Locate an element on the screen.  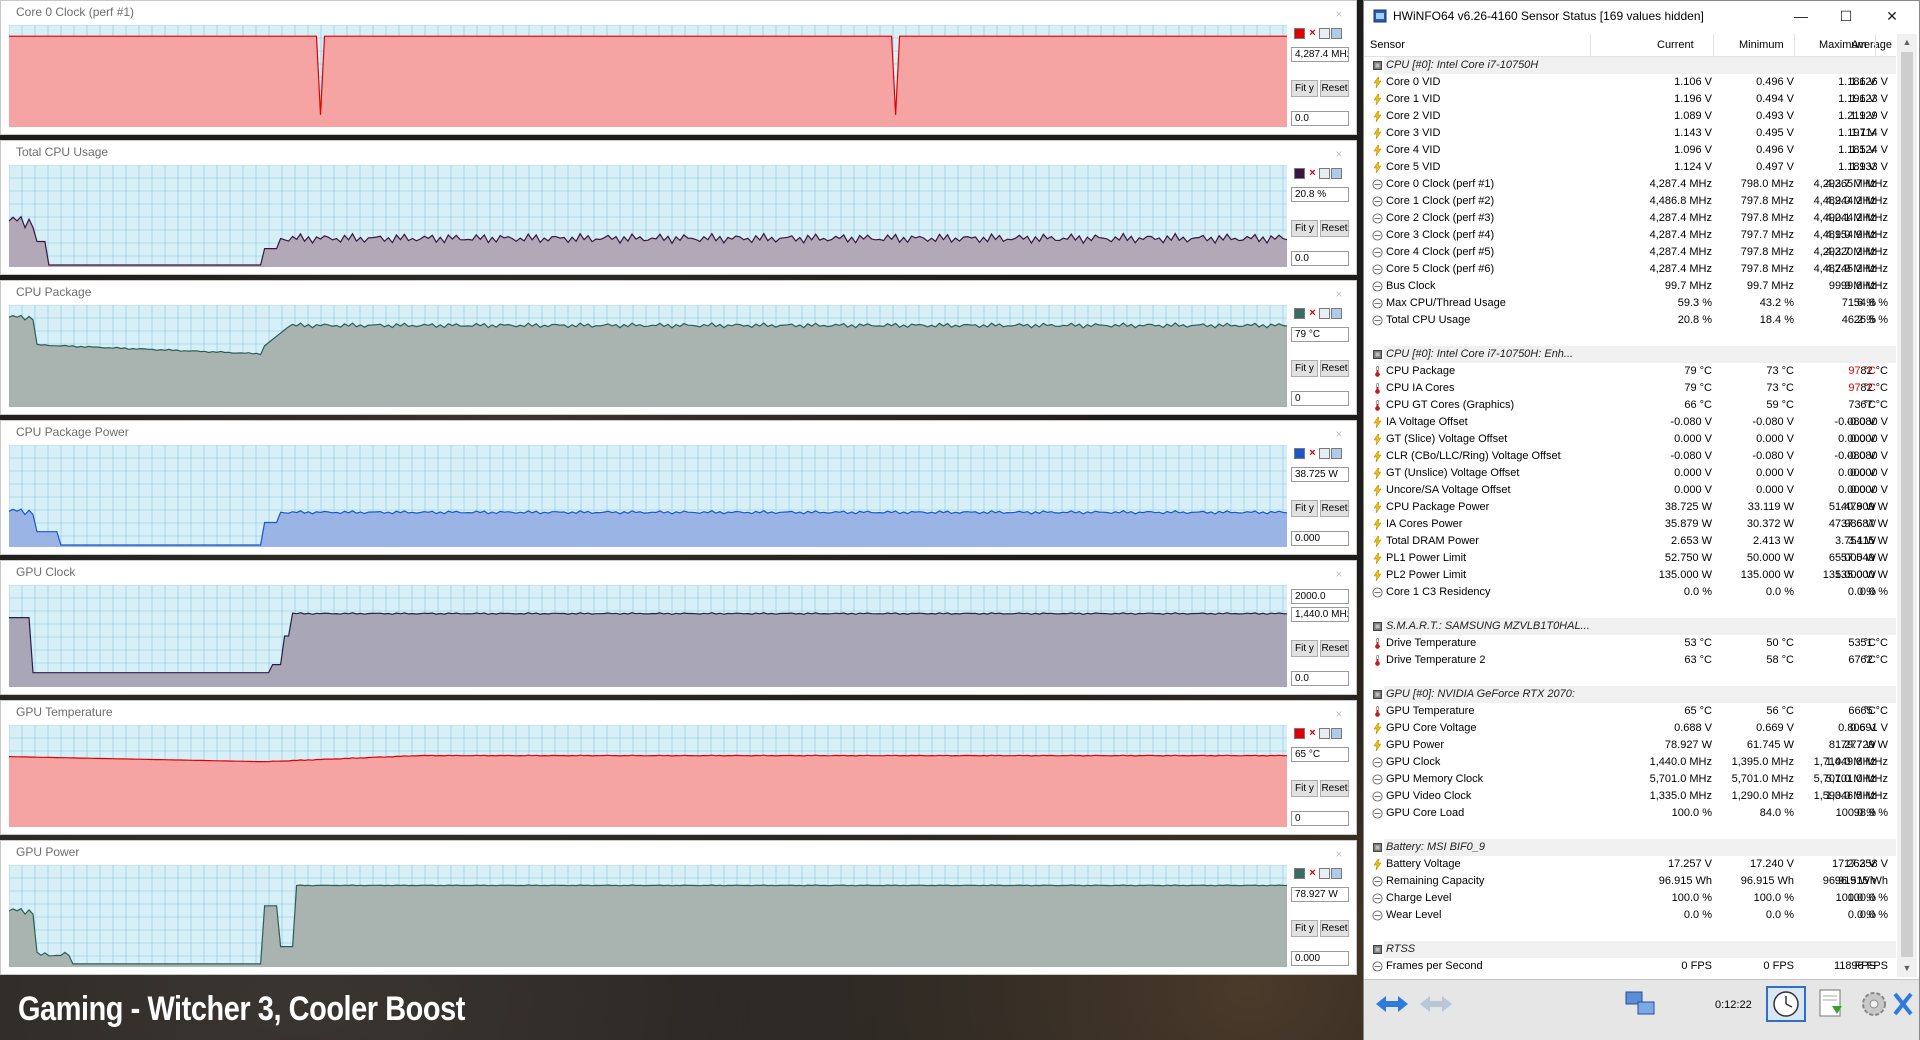
sensor-row: Core 0 VID 1.106 V 0.496 V 1.186 V 1.126 V is located at coordinates (1630, 82).